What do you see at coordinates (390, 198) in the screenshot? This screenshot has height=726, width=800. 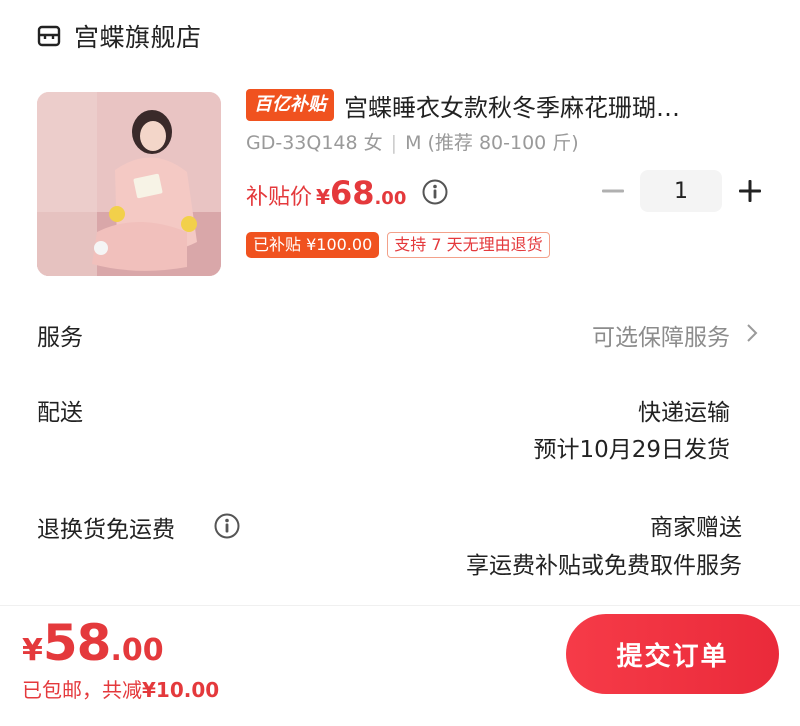 I see `price-decimal: .00` at bounding box center [390, 198].